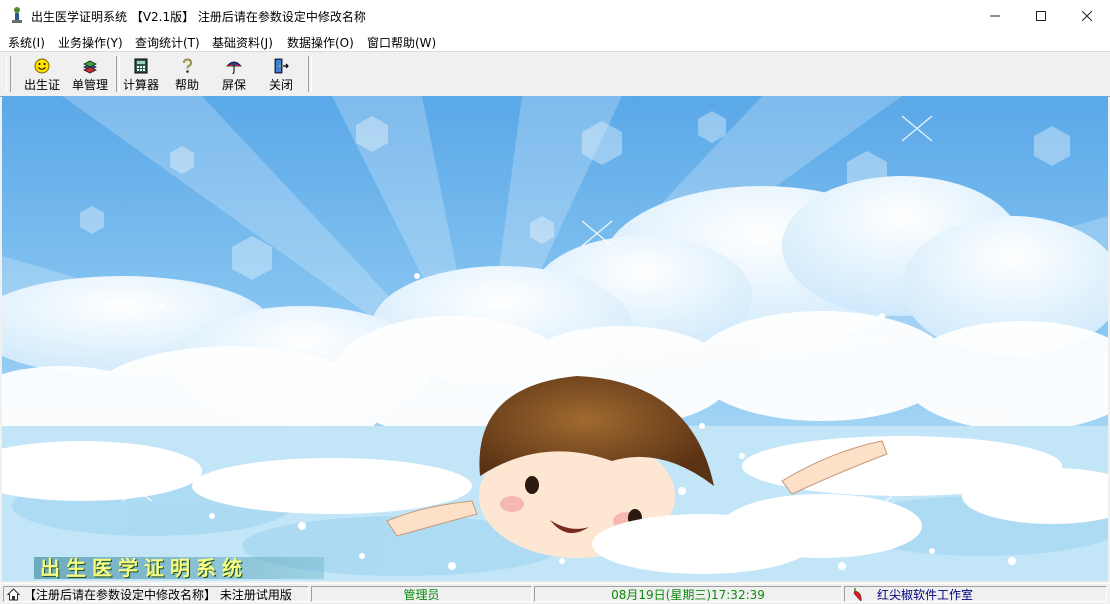  I want to click on status-registration-panel: 【注册后请在参数设定中修改名称】 未注册试用版, so click(156, 594).